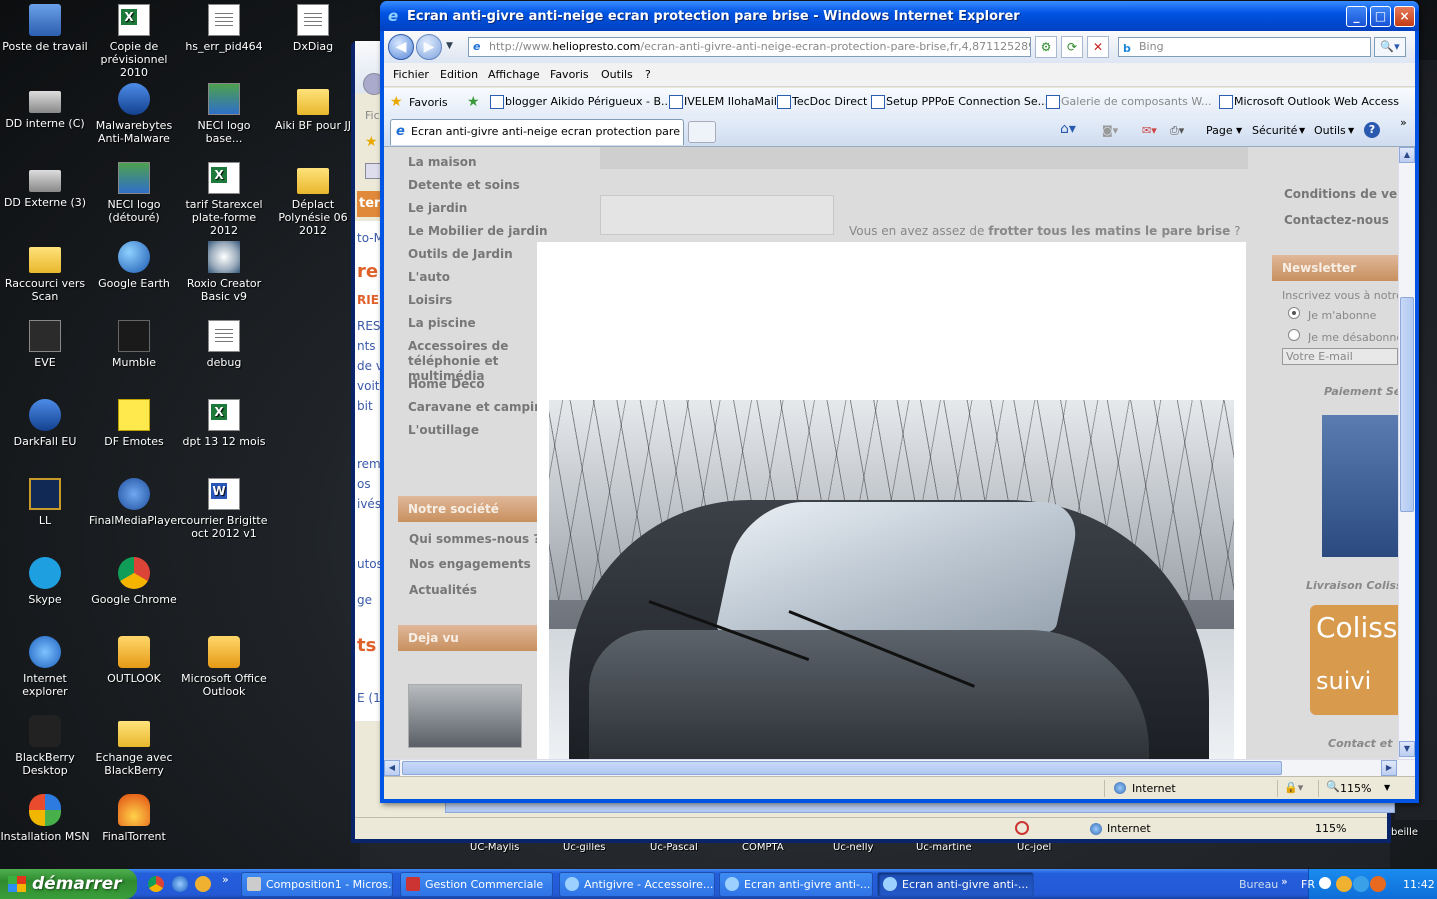 Image resolution: width=1437 pixels, height=899 pixels. Describe the element at coordinates (68, 884) in the screenshot. I see `start-button: démarrer` at that location.